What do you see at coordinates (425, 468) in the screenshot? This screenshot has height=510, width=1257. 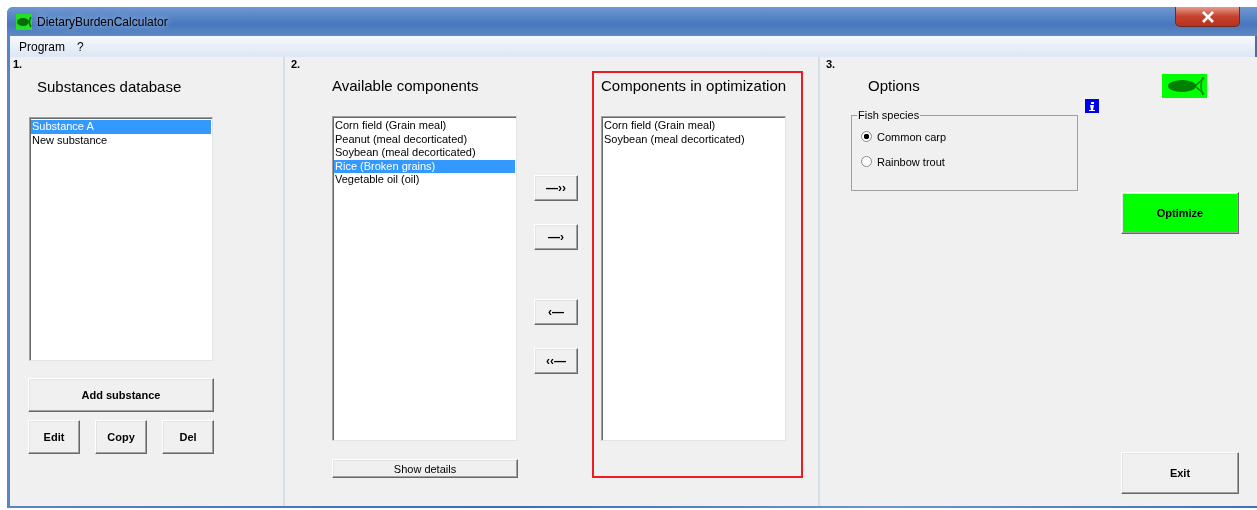 I see `show-details-button: Show details` at bounding box center [425, 468].